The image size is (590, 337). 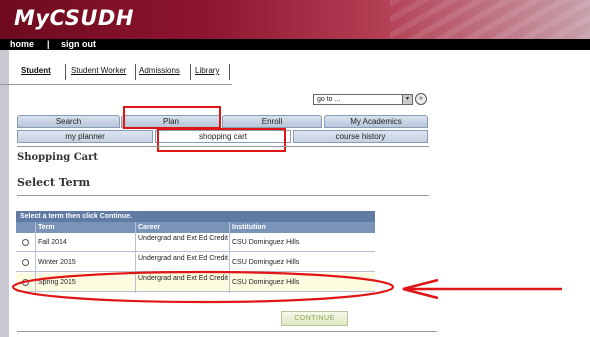 I want to click on annotation-overlay, so click(x=286, y=287).